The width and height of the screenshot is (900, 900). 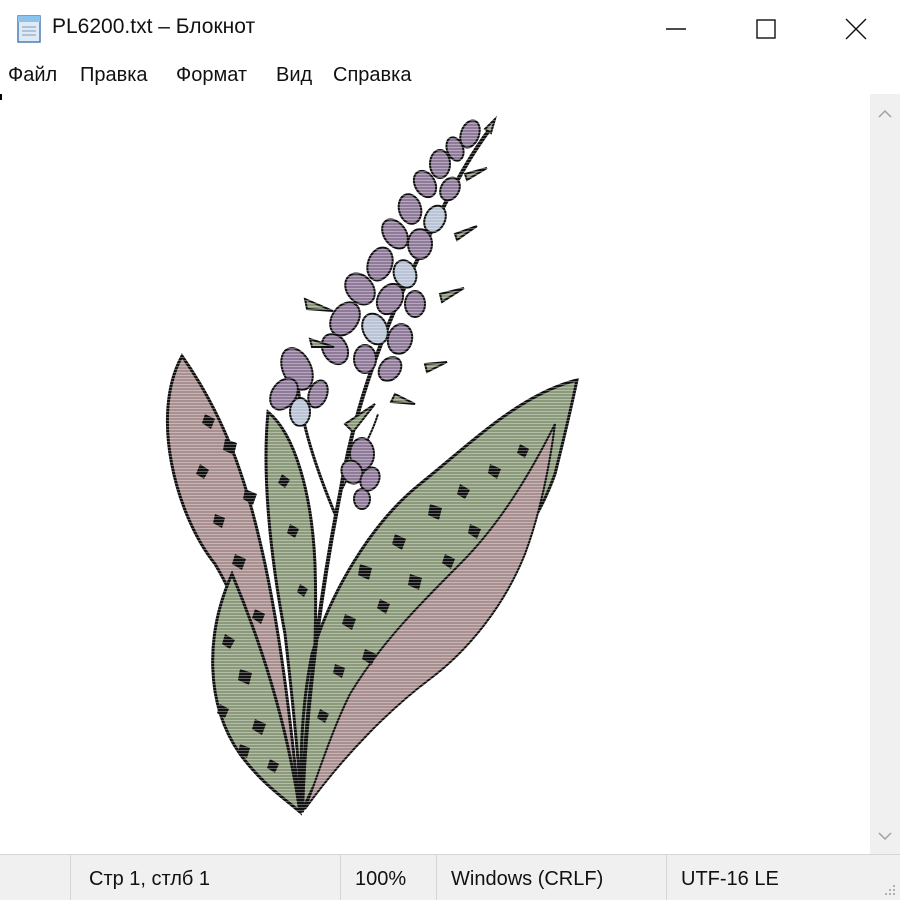 I want to click on scroll-up-button, so click(x=885, y=114).